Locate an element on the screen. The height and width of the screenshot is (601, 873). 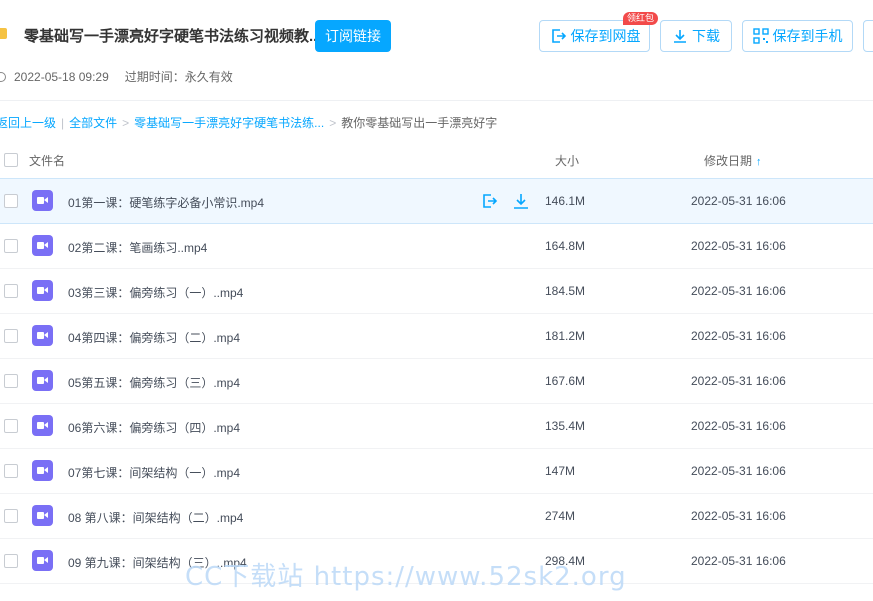
share-meta: 2022-05-18 09:29 过期时间：永久有效 is located at coordinates (116, 76).